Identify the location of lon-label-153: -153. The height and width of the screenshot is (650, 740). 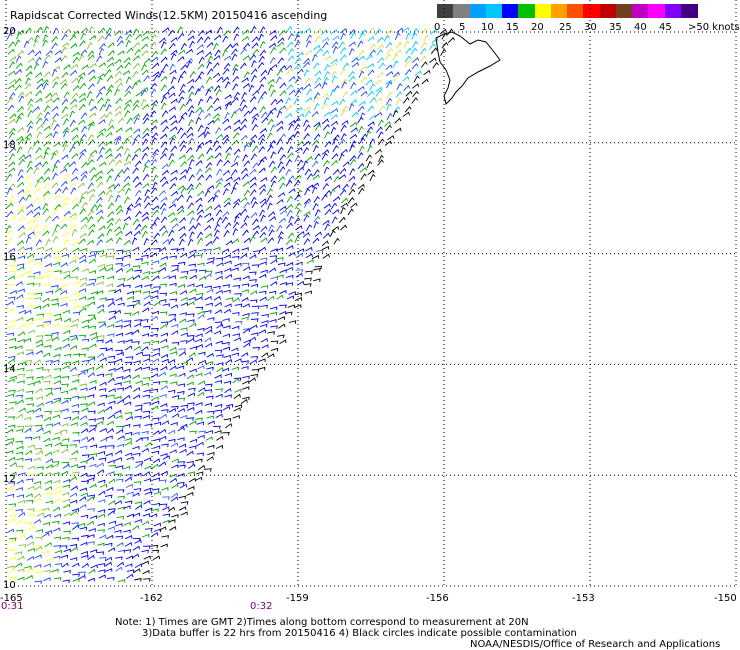
(583, 598).